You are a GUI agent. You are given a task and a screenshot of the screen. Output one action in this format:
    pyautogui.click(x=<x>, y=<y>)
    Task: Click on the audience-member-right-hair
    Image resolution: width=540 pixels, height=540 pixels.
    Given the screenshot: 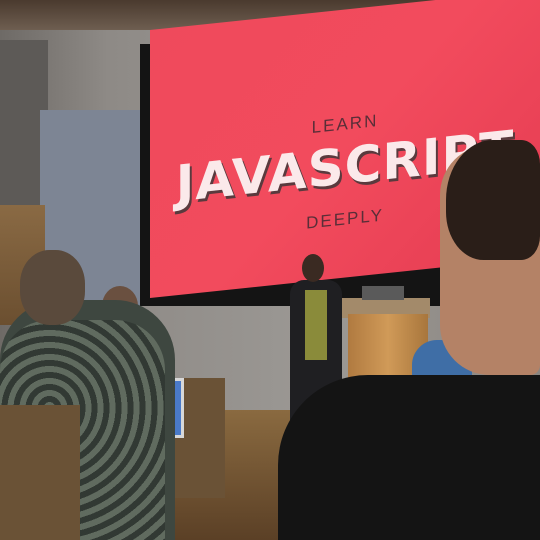 What is the action you would take?
    pyautogui.click(x=493, y=200)
    